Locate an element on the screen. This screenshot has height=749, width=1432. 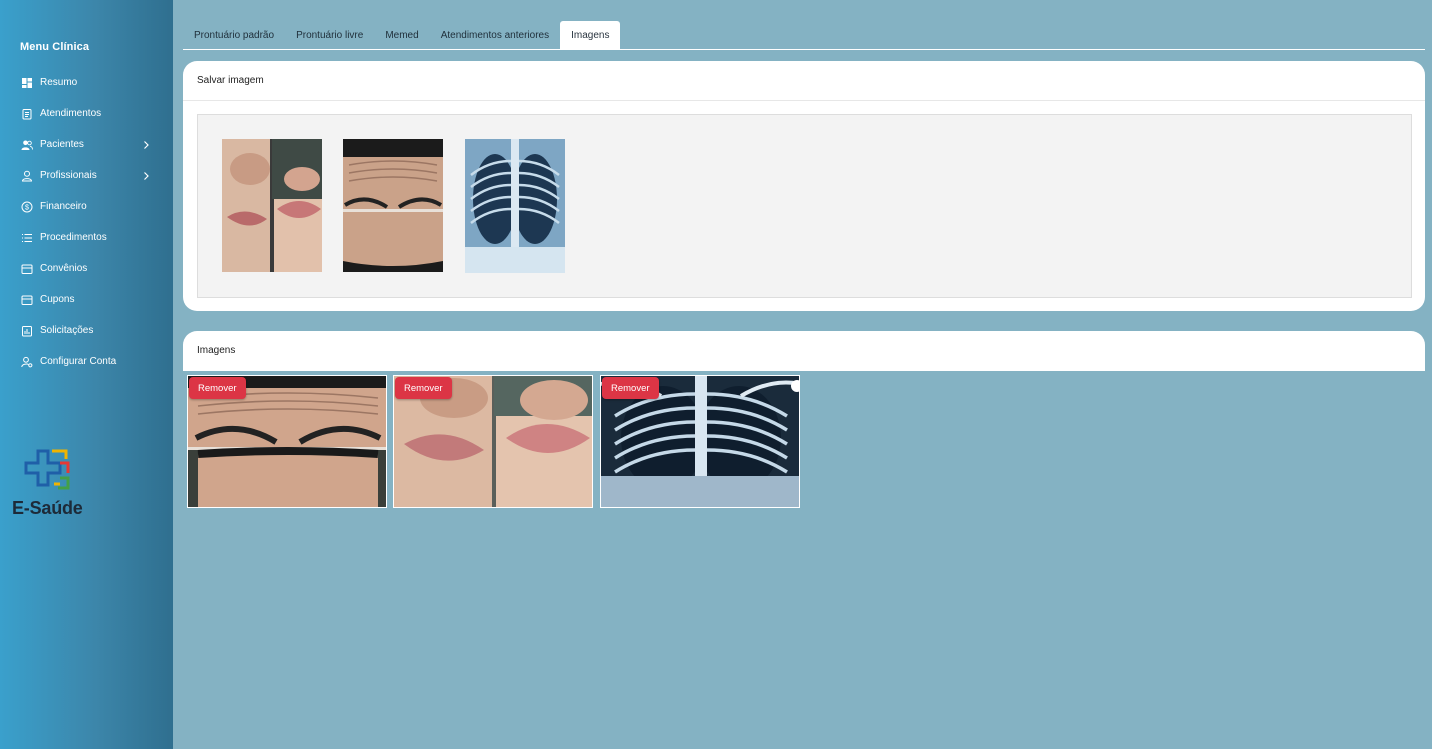
sidebar-item-label: Atendimentos is located at coordinates (71, 113).